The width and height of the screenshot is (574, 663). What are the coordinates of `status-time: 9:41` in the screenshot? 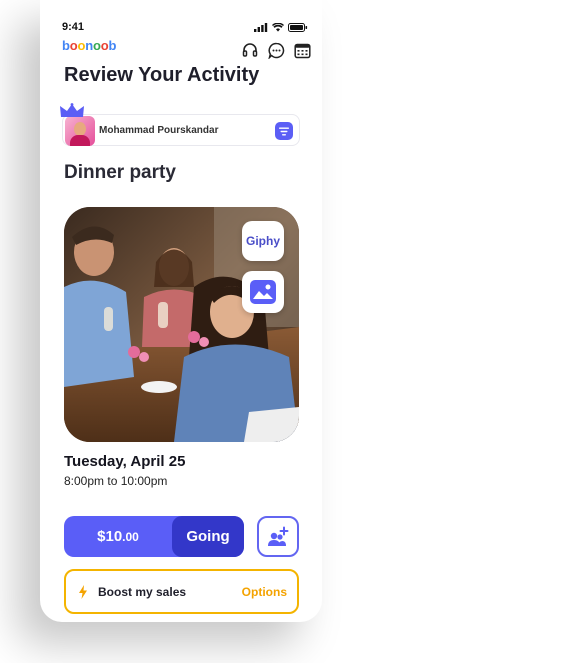 It's located at (73, 27).